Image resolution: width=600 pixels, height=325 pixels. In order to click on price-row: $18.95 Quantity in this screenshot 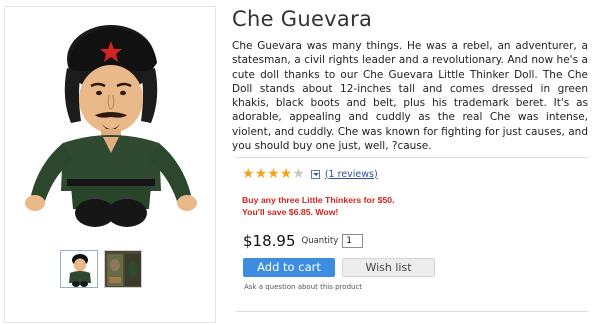, I will do `click(303, 241)`.